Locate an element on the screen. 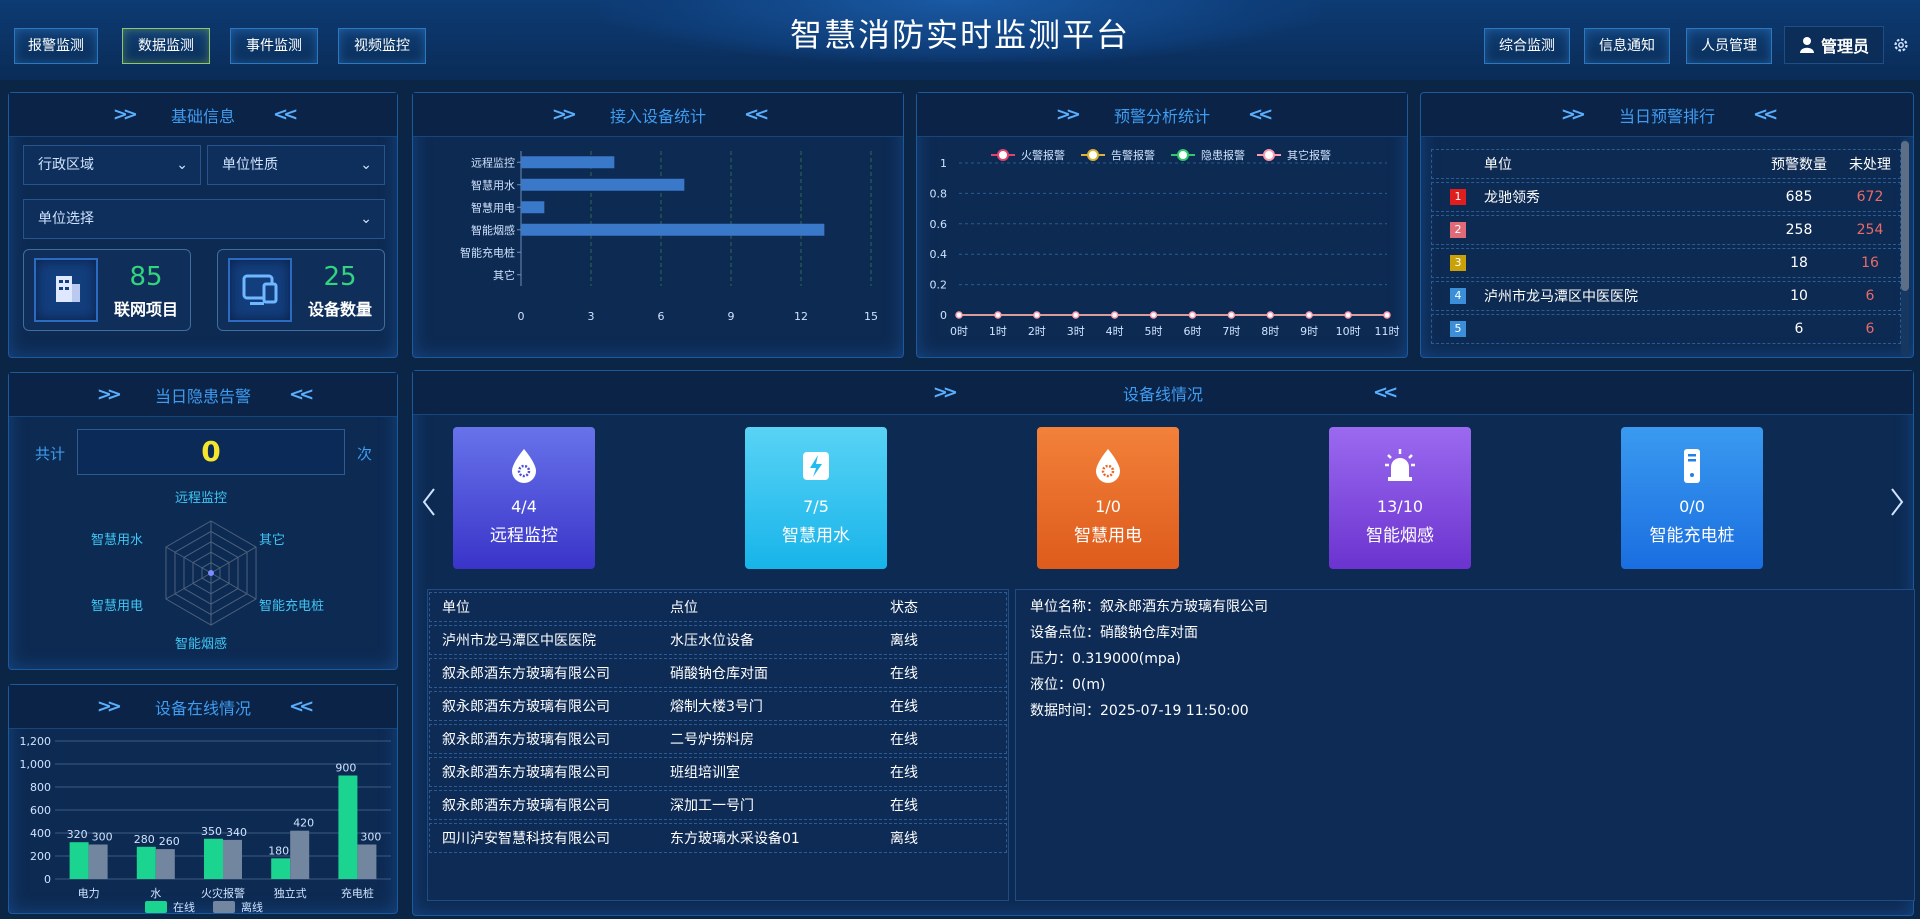 Image resolution: width=1920 pixels, height=919 pixels. count-cell: 10 is located at coordinates (1799, 296).